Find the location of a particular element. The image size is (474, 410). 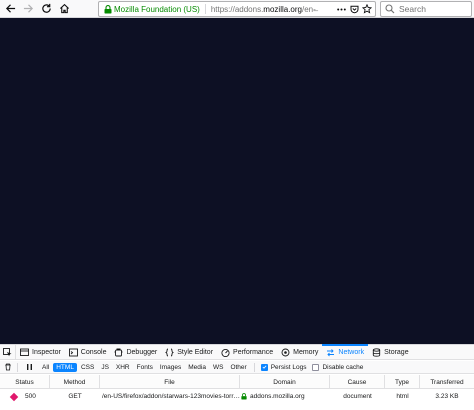

trash-icon is located at coordinates (8, 367).